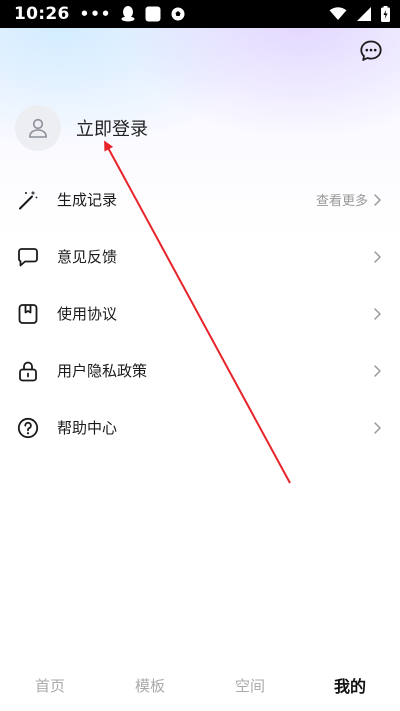  Describe the element at coordinates (95, 14) in the screenshot. I see `status-dots: •••` at that location.